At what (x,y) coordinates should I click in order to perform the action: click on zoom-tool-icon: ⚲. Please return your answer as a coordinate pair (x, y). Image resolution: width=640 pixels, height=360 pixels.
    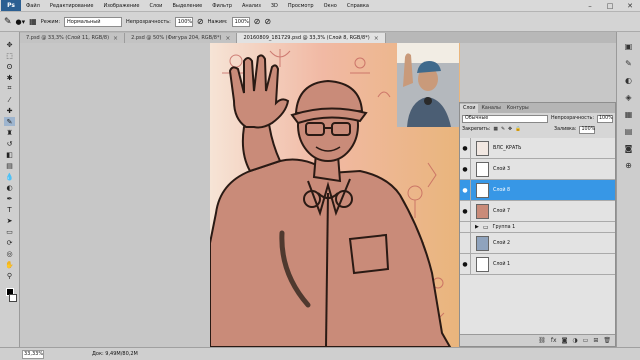
    Looking at the image, I should click on (9, 275).